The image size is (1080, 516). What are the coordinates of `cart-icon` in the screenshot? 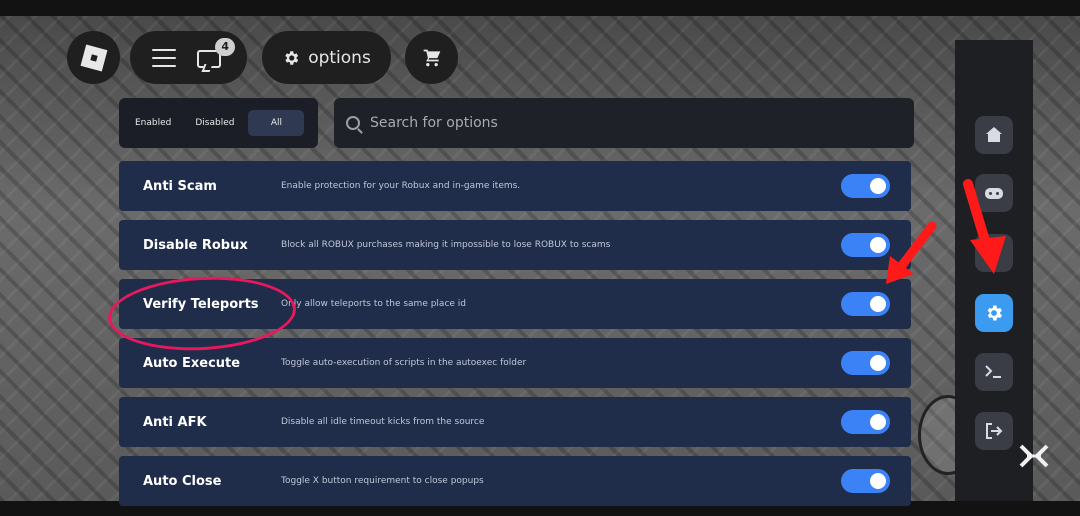 It's located at (431, 57).